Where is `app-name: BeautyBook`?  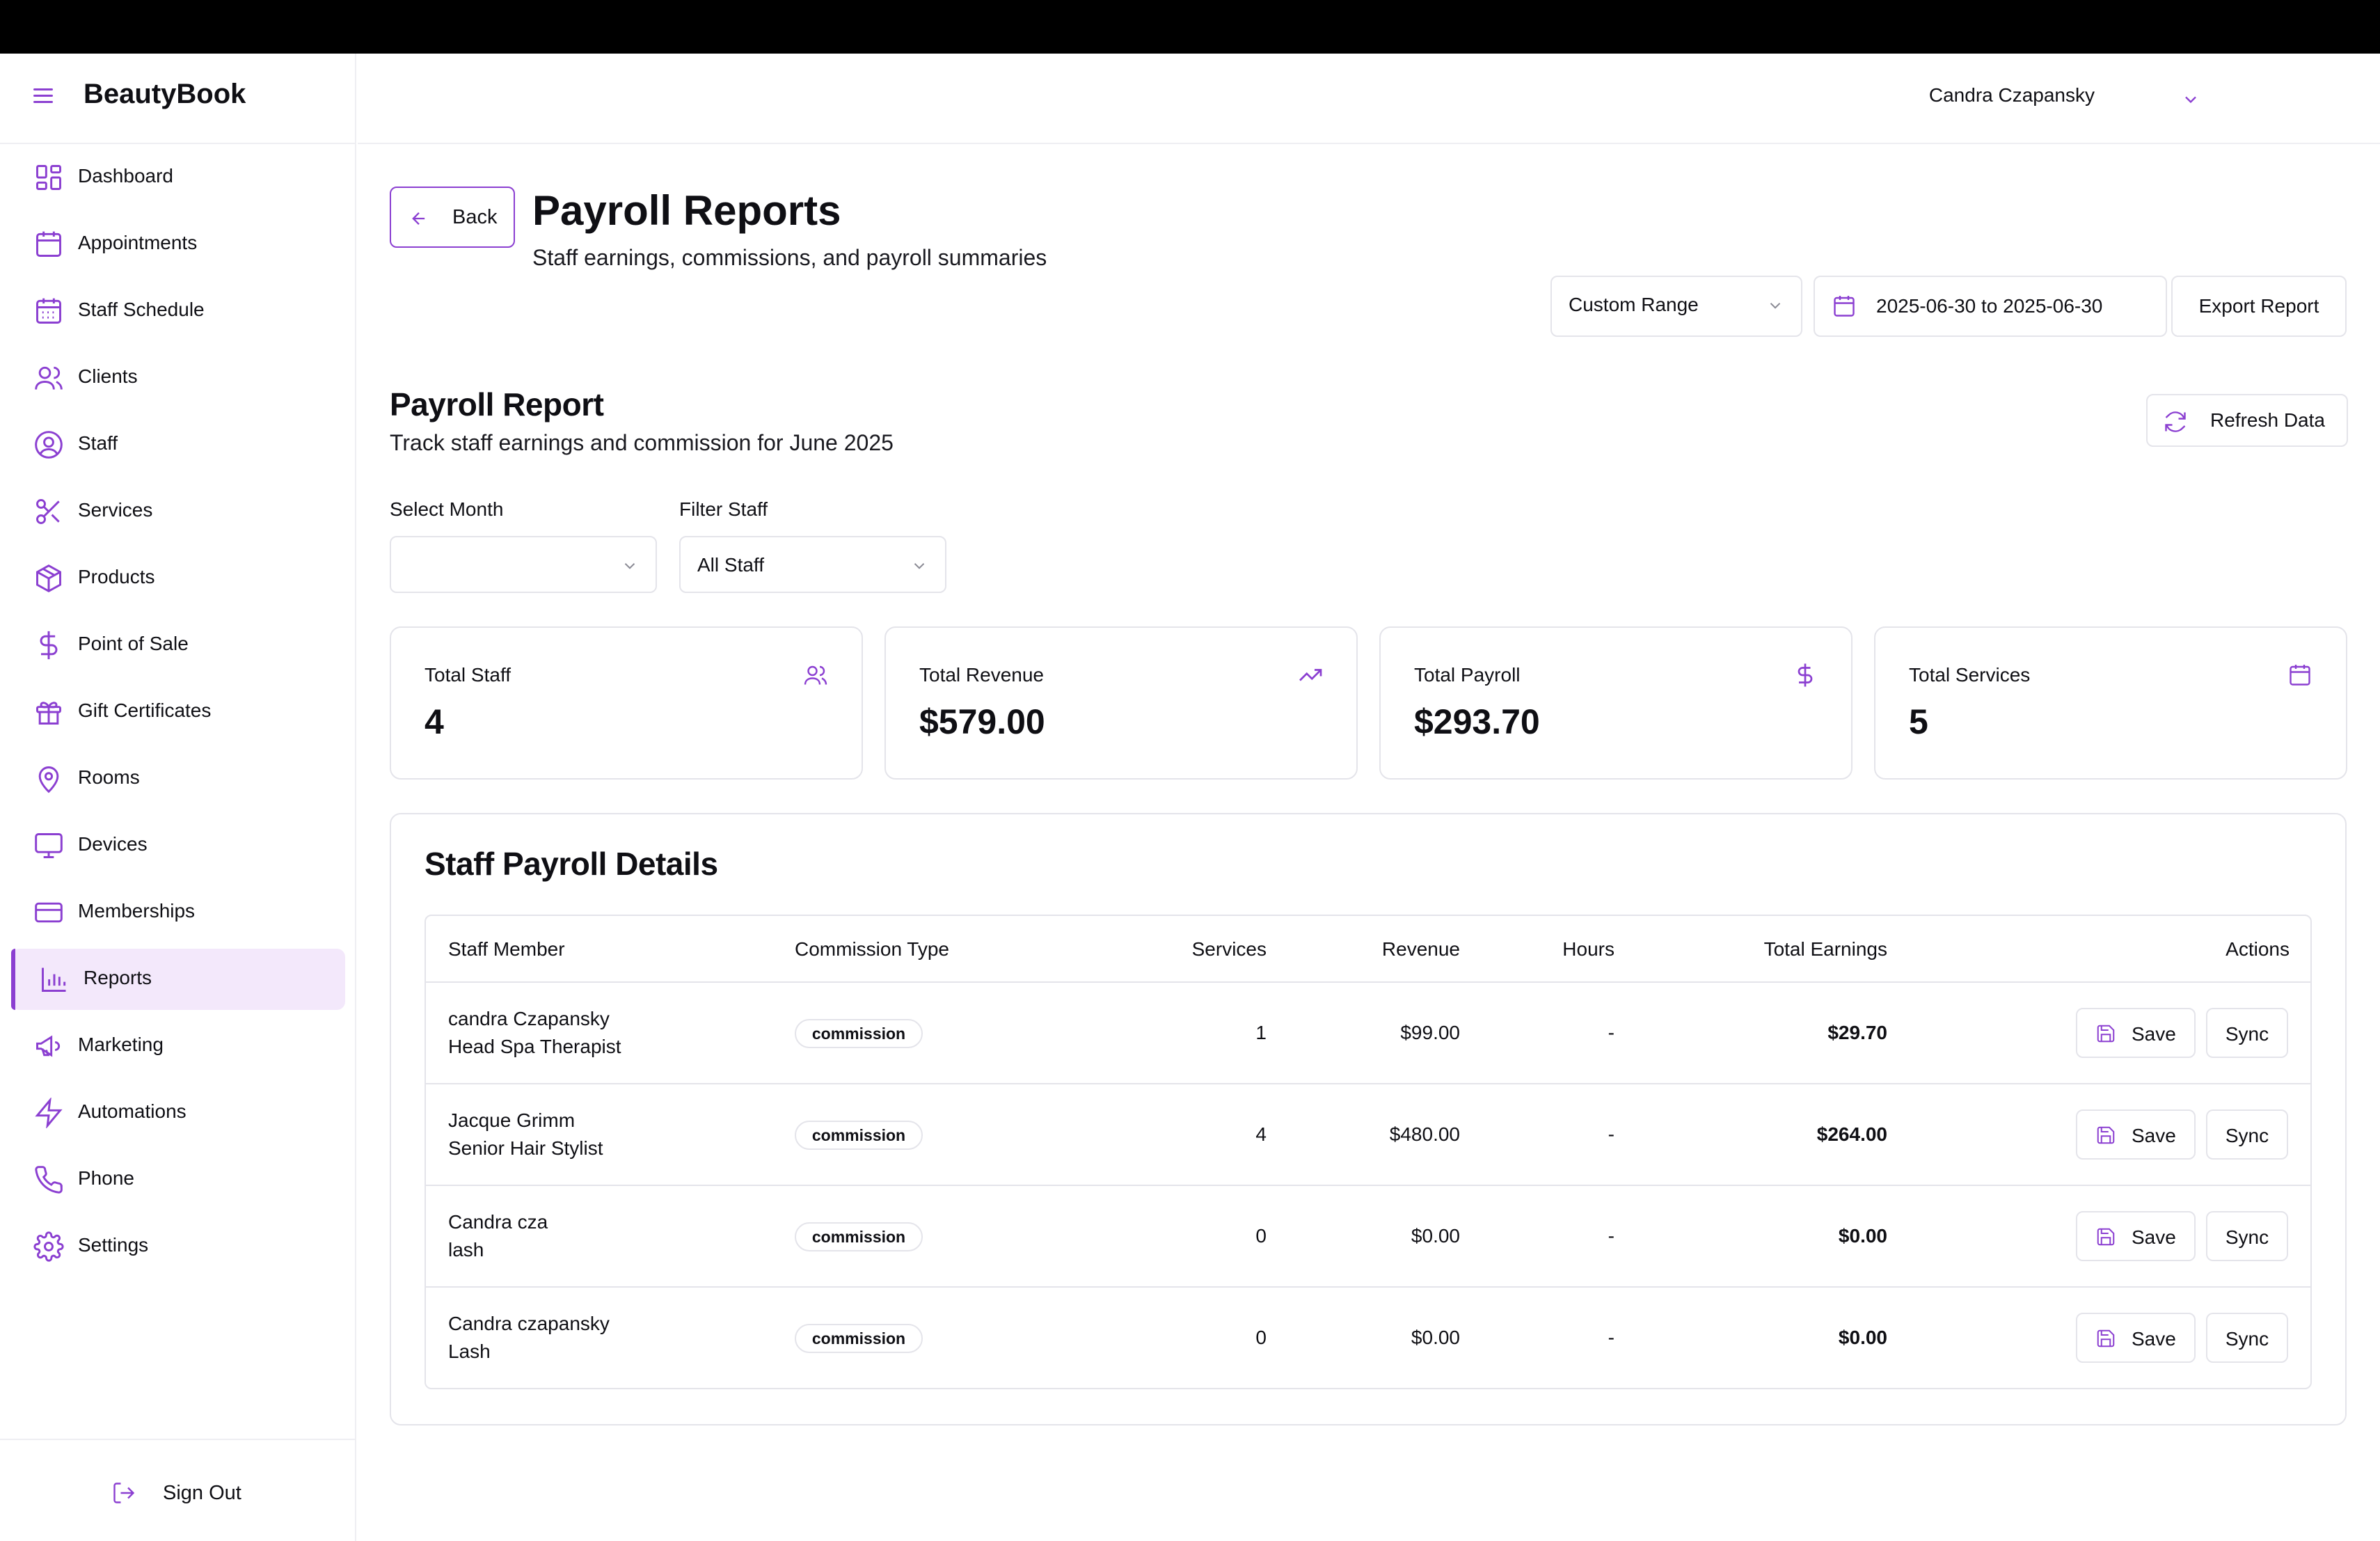 app-name: BeautyBook is located at coordinates (165, 94).